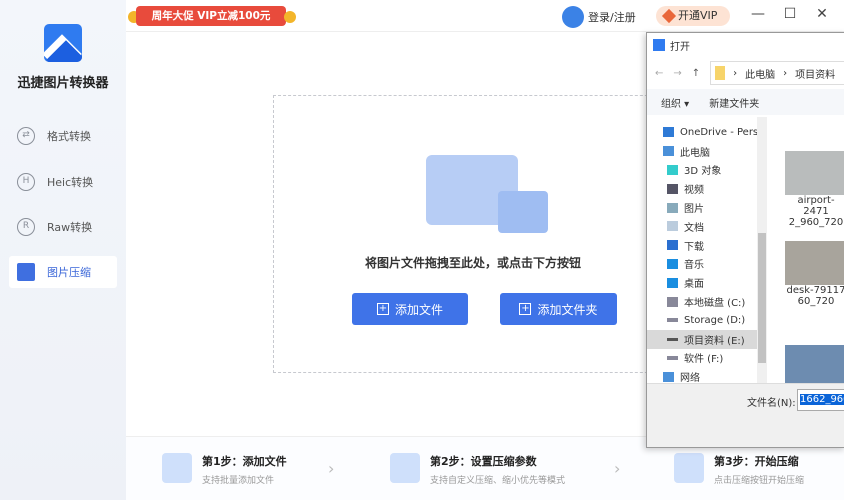  I want to click on dialog-titlebar: 打开, so click(745, 45).